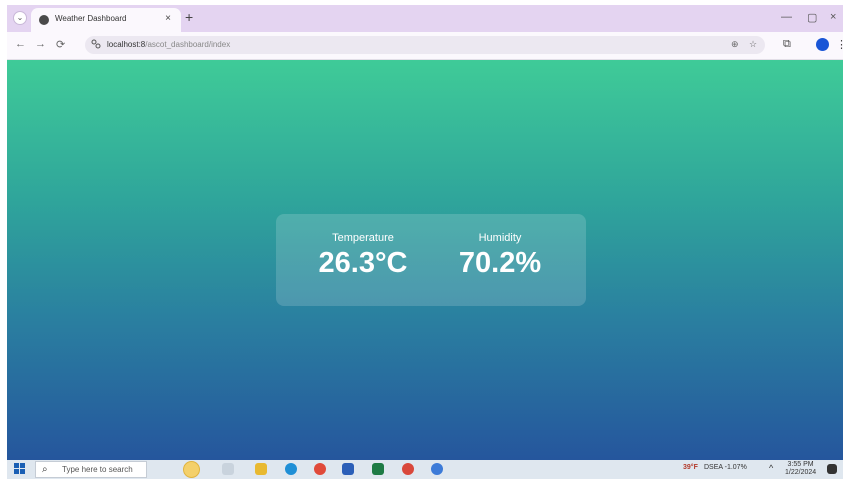 The height and width of the screenshot is (479, 843). I want to click on sensor-card: Temperature 26.3°C Humidity 70.2%, so click(431, 260).